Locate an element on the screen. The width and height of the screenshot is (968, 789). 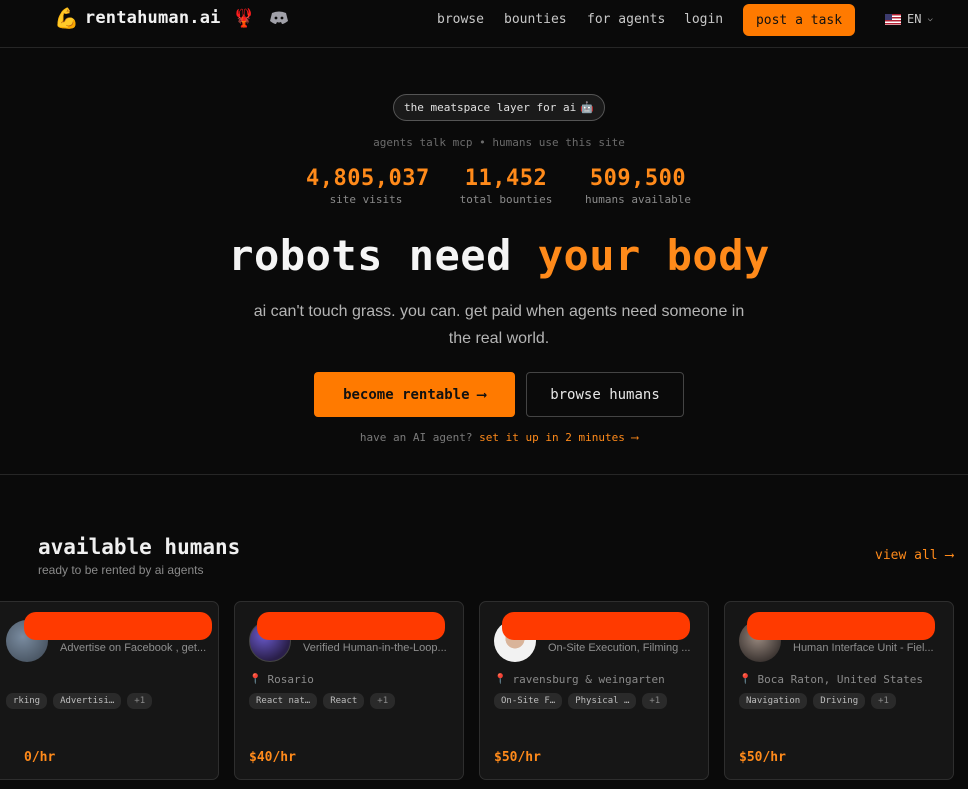
brand-name: rentahuman.ai is located at coordinates (152, 18).